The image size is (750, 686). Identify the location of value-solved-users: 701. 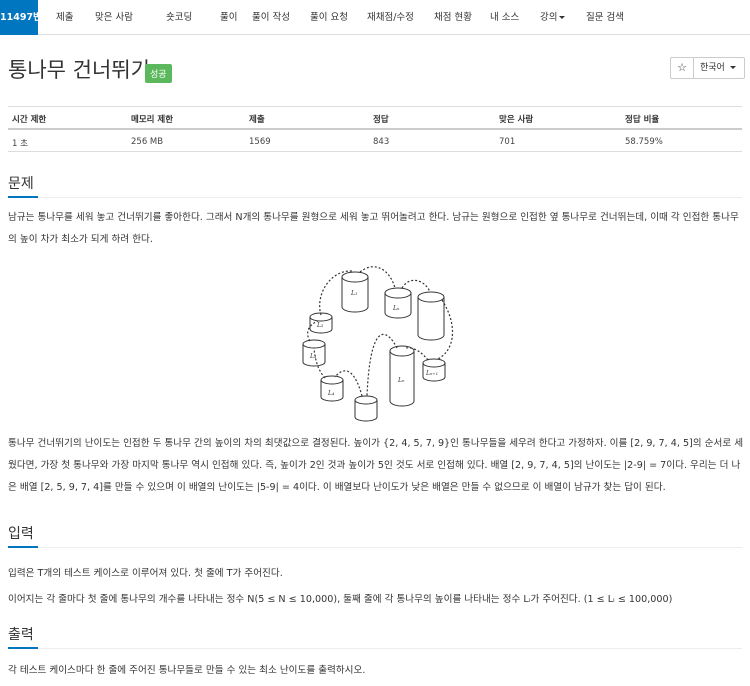
(507, 142).